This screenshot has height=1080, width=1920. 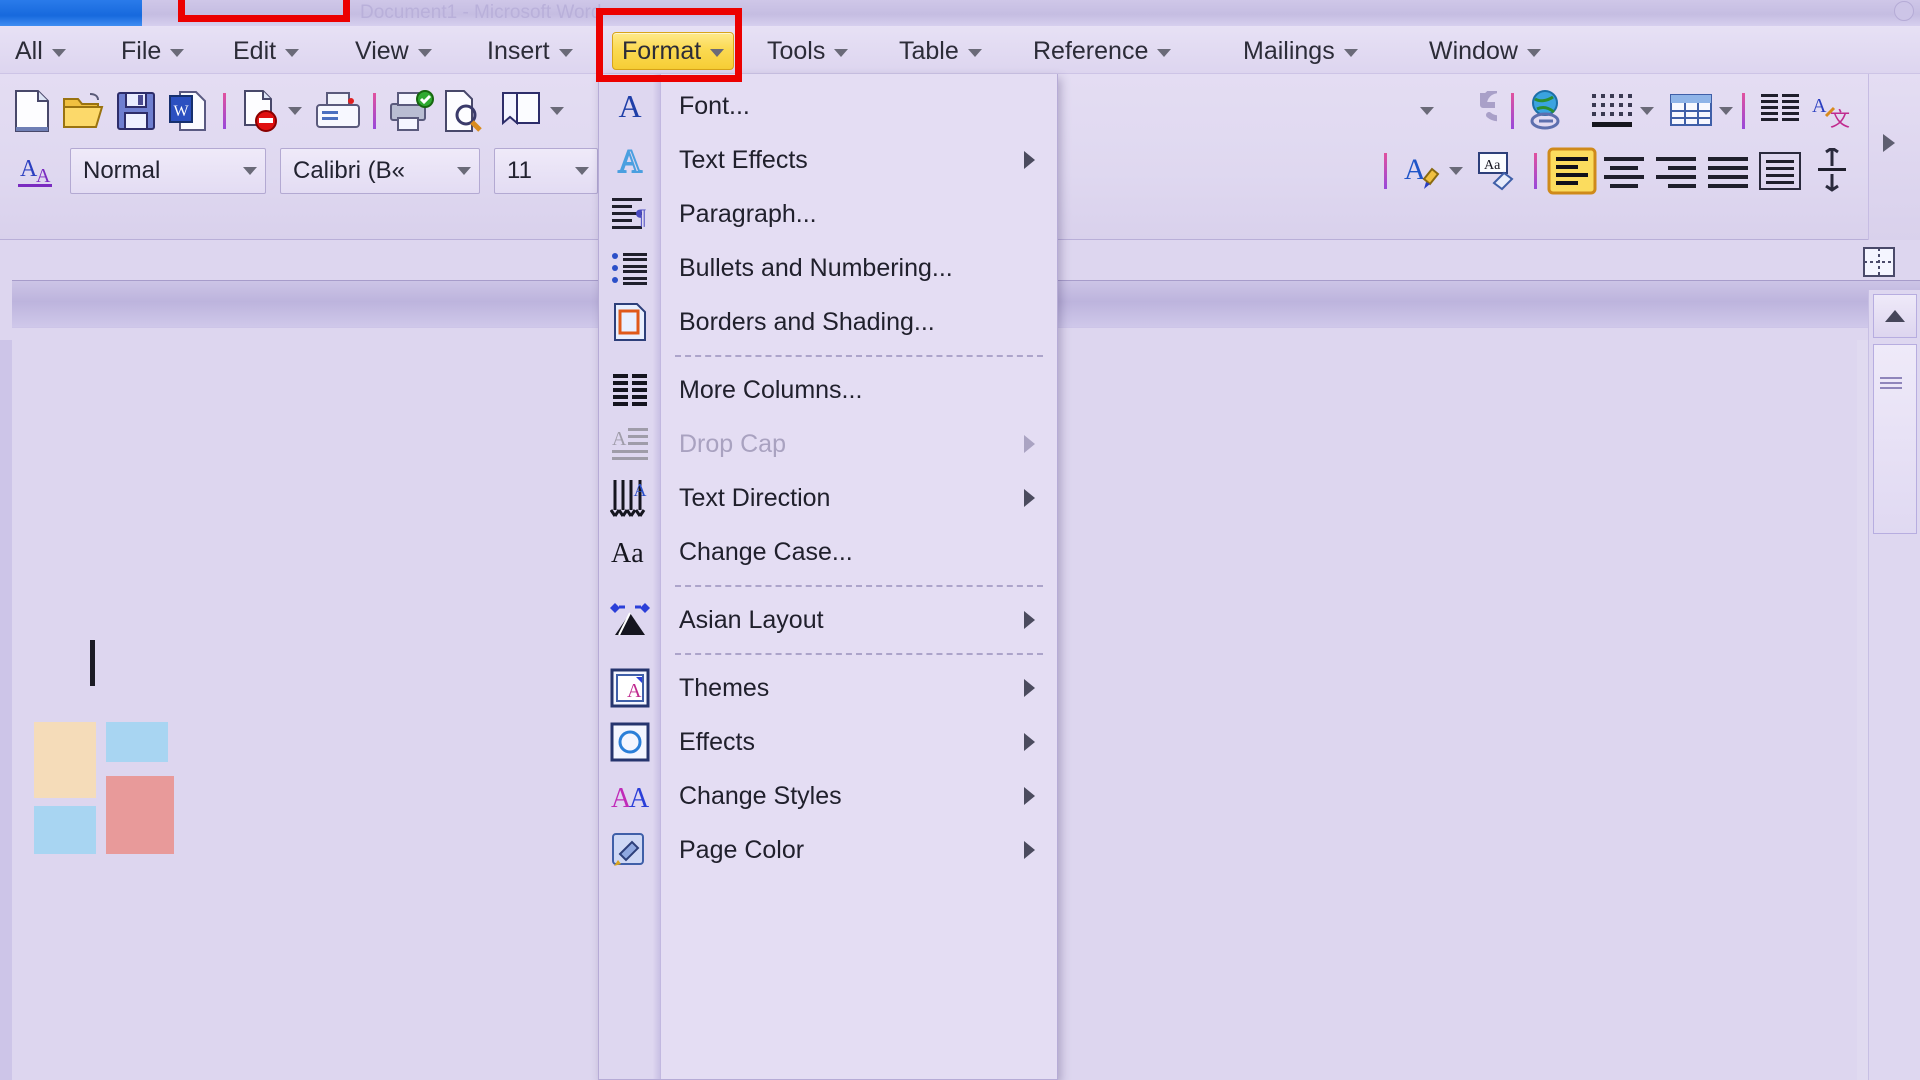 I want to click on menu-item-reference: Reference, so click(x=1102, y=51).